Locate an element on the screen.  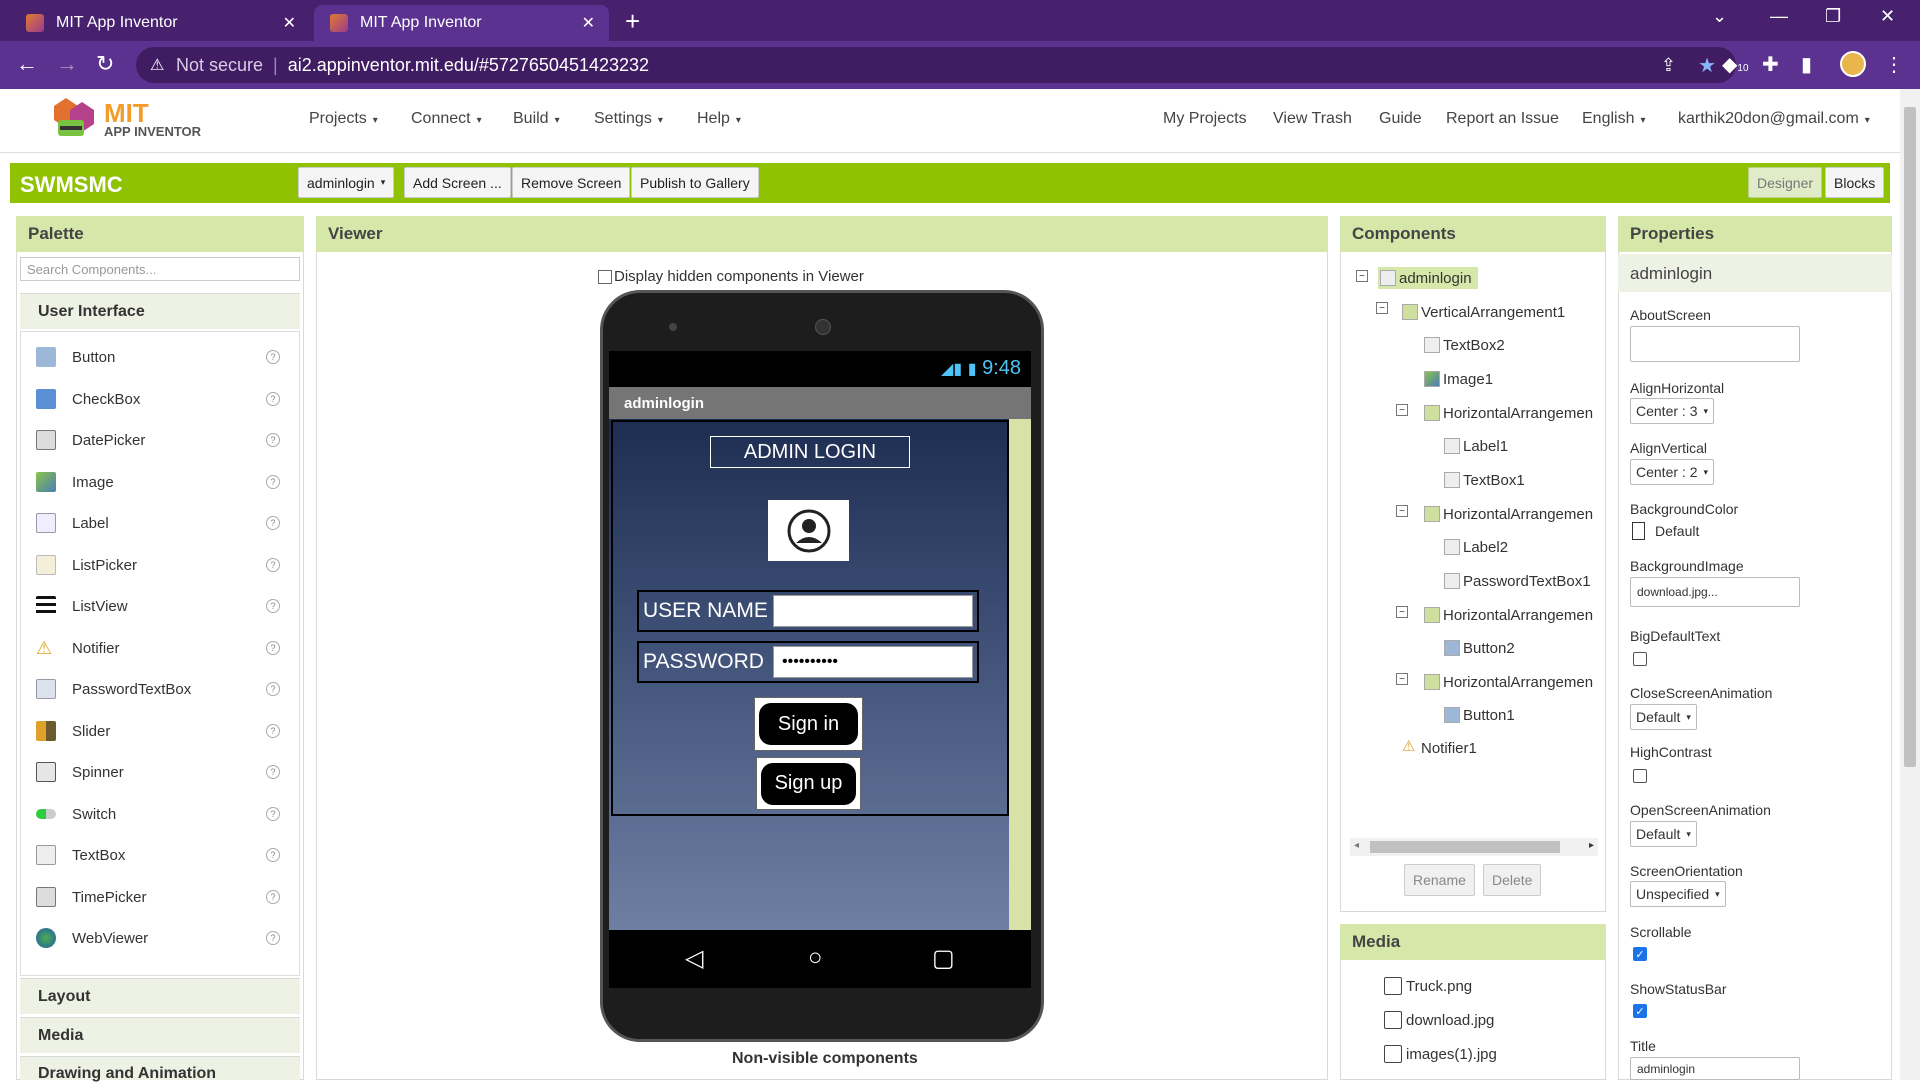
palette-item-label: Label? is located at coordinates (158, 523).